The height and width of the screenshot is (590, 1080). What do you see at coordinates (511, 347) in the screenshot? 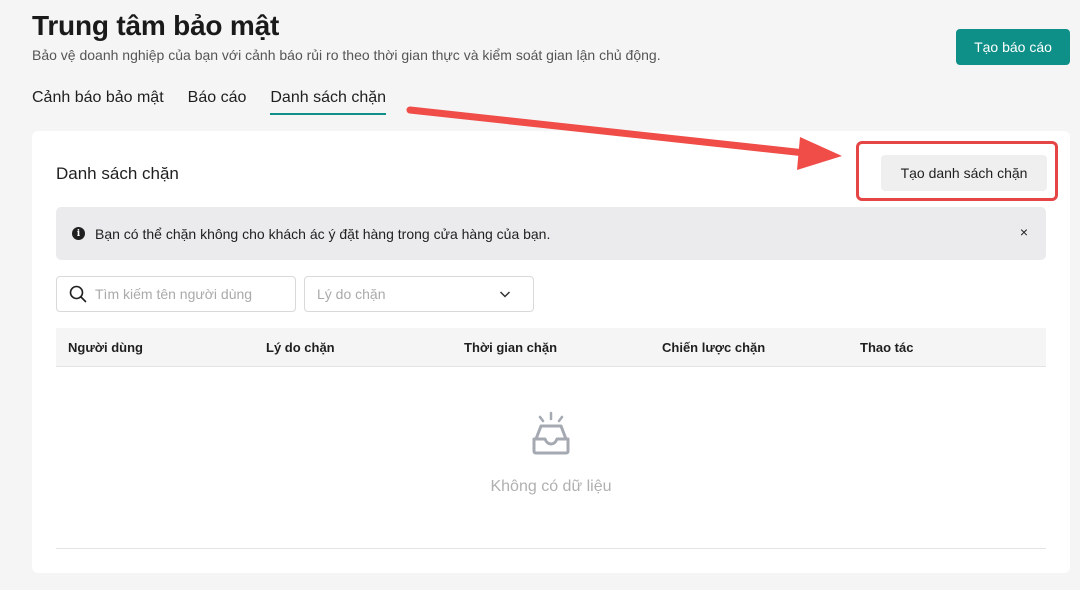
I see `column-header-time: Thời gian chặn` at bounding box center [511, 347].